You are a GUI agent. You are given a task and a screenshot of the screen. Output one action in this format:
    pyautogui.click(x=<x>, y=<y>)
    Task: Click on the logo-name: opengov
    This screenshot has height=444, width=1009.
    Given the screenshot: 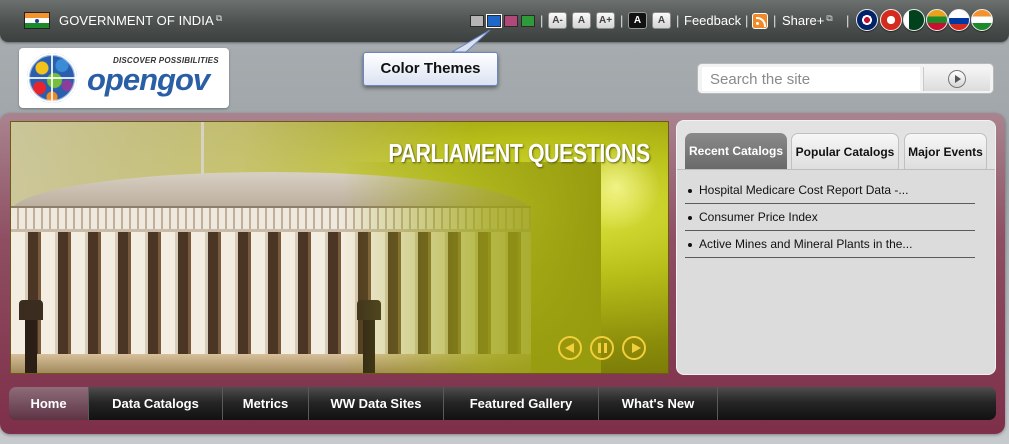 What is the action you would take?
    pyautogui.click(x=148, y=79)
    